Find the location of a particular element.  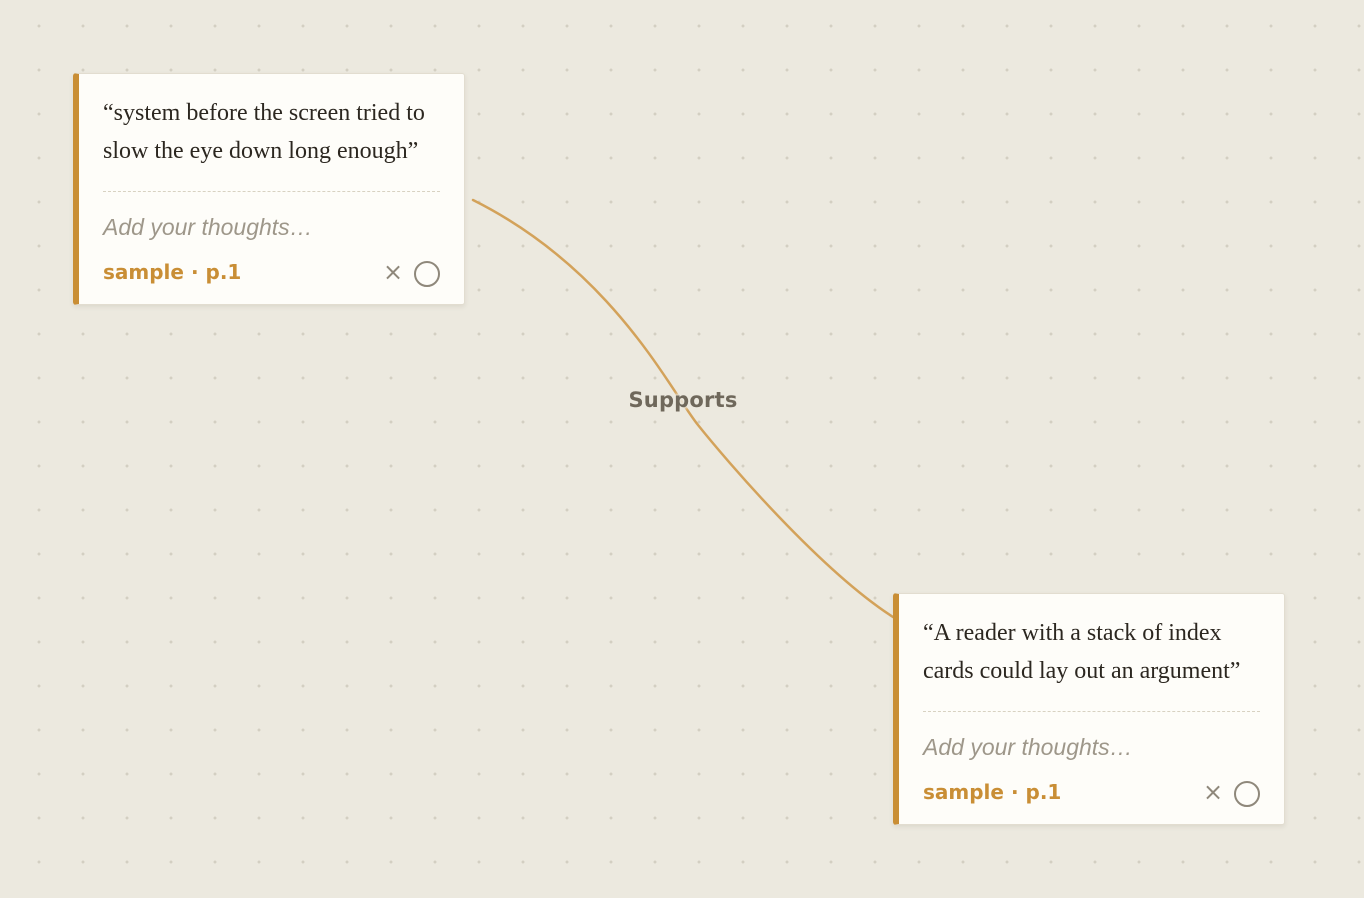

connection-label: Supports is located at coordinates (682, 400).